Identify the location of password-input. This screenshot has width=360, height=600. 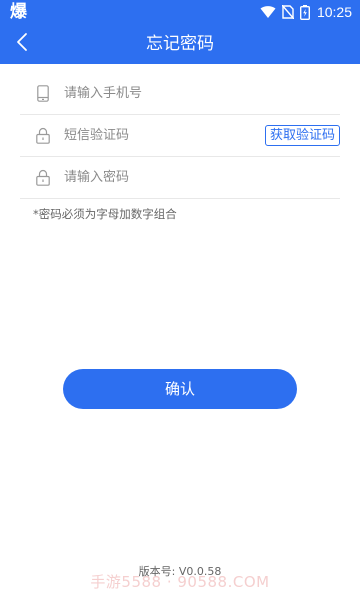
(202, 177).